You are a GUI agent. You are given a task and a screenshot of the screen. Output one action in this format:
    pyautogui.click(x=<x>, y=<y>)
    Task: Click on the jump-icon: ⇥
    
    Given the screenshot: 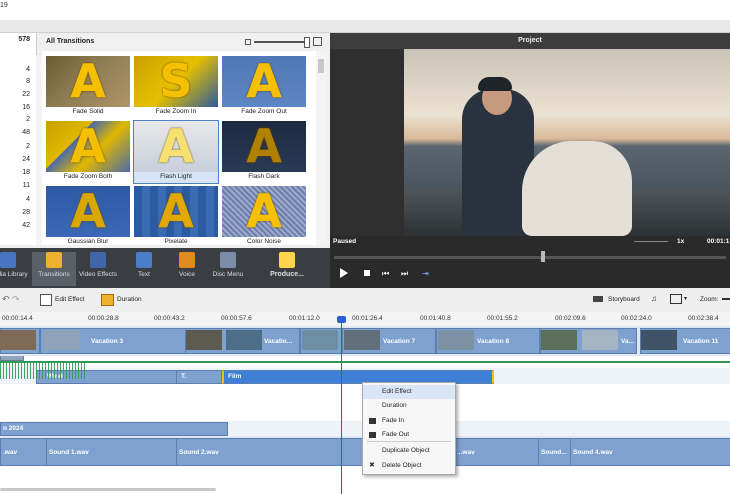 What is the action you would take?
    pyautogui.click(x=425, y=273)
    